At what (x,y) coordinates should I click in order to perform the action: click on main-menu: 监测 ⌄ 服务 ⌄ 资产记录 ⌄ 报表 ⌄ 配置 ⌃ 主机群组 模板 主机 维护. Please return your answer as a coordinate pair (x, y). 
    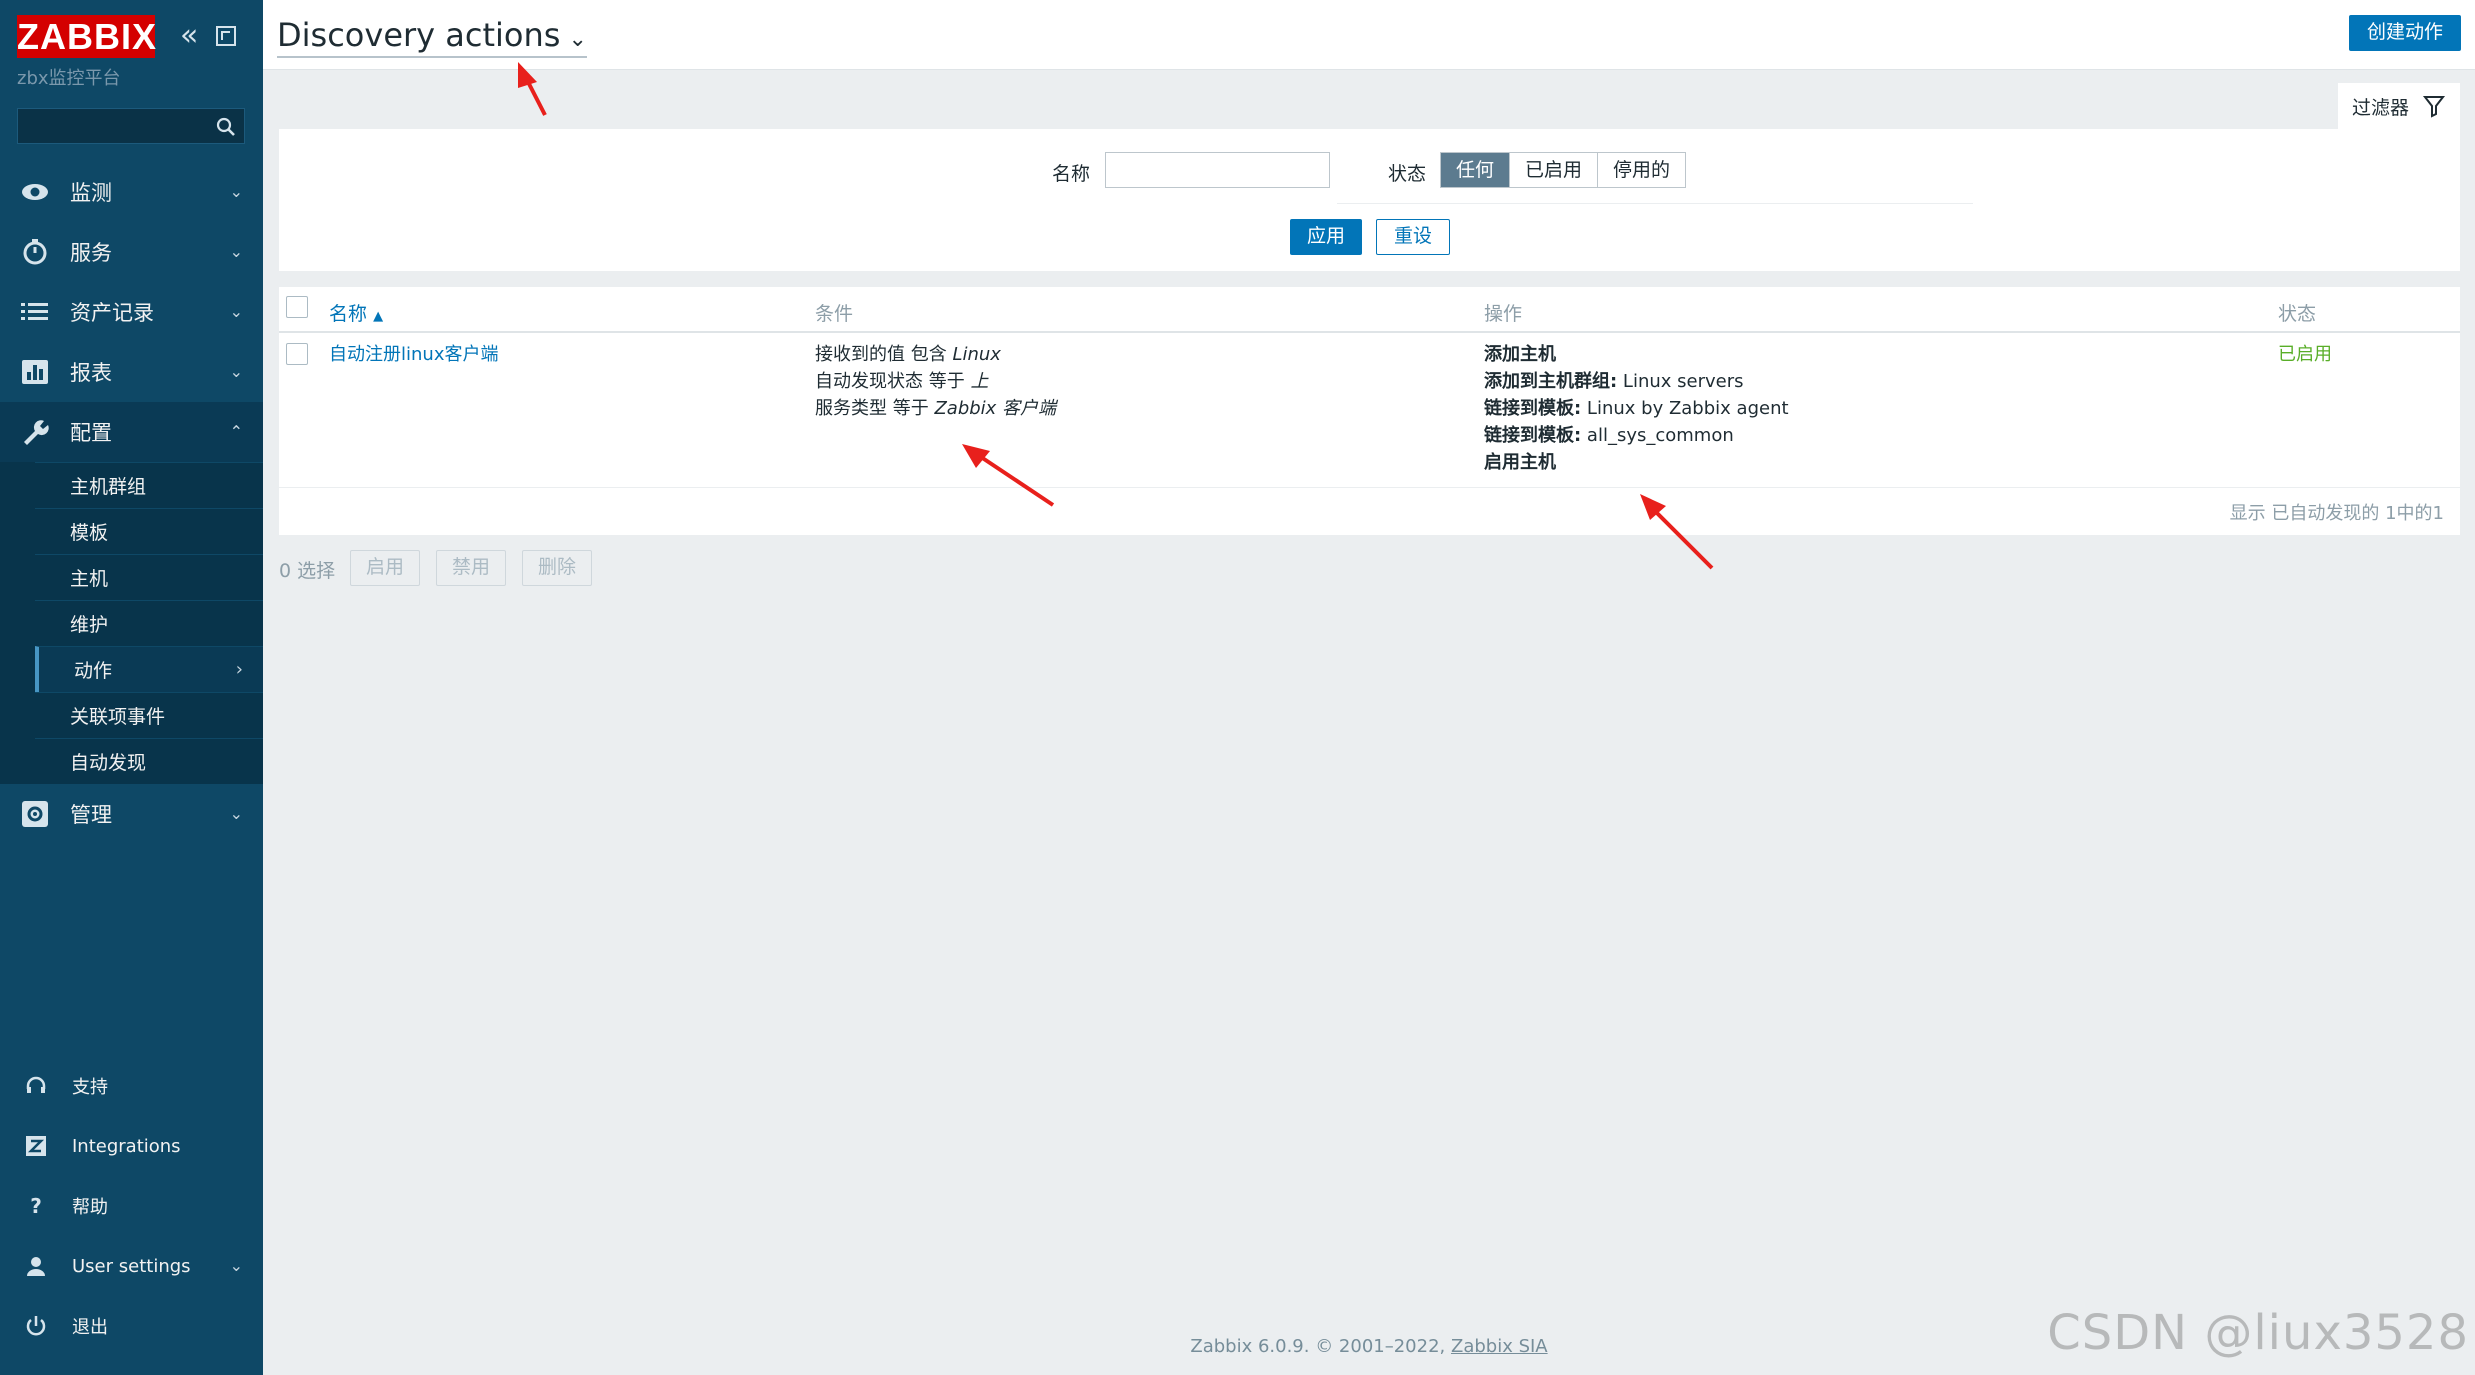
    Looking at the image, I should click on (131, 503).